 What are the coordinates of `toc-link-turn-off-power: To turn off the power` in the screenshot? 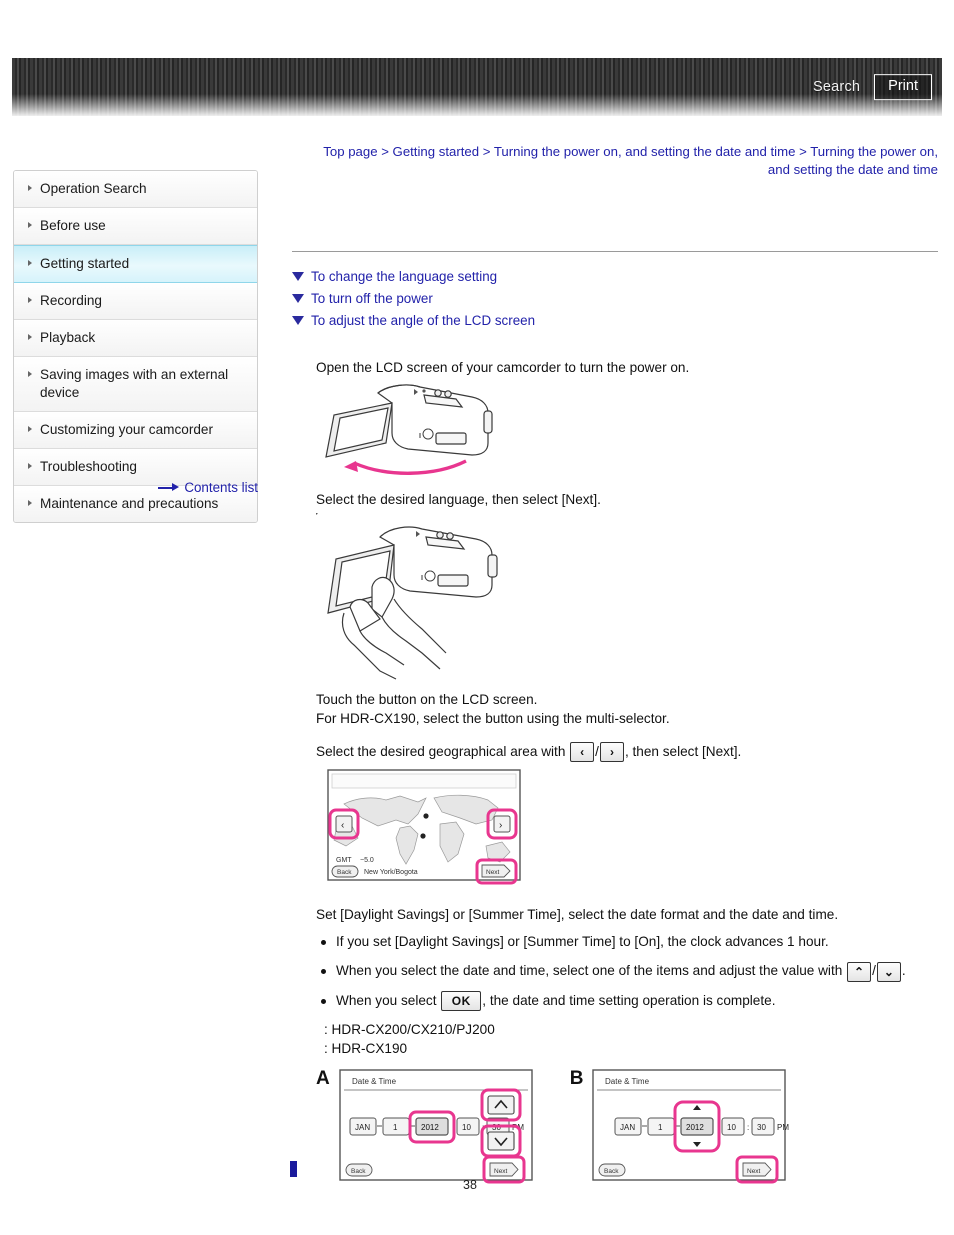 It's located at (612, 298).